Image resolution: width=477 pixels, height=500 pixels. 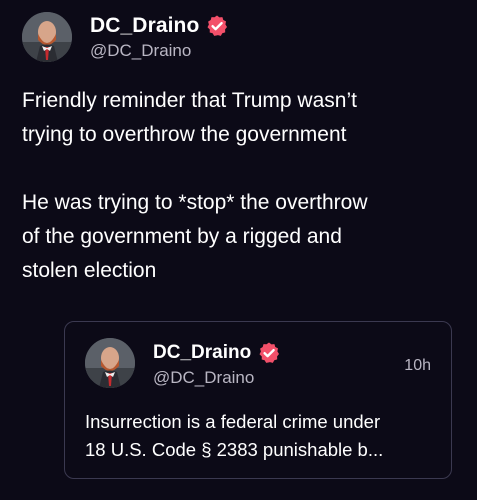 What do you see at coordinates (417, 366) in the screenshot?
I see `quoted-post-timestamp: 10h` at bounding box center [417, 366].